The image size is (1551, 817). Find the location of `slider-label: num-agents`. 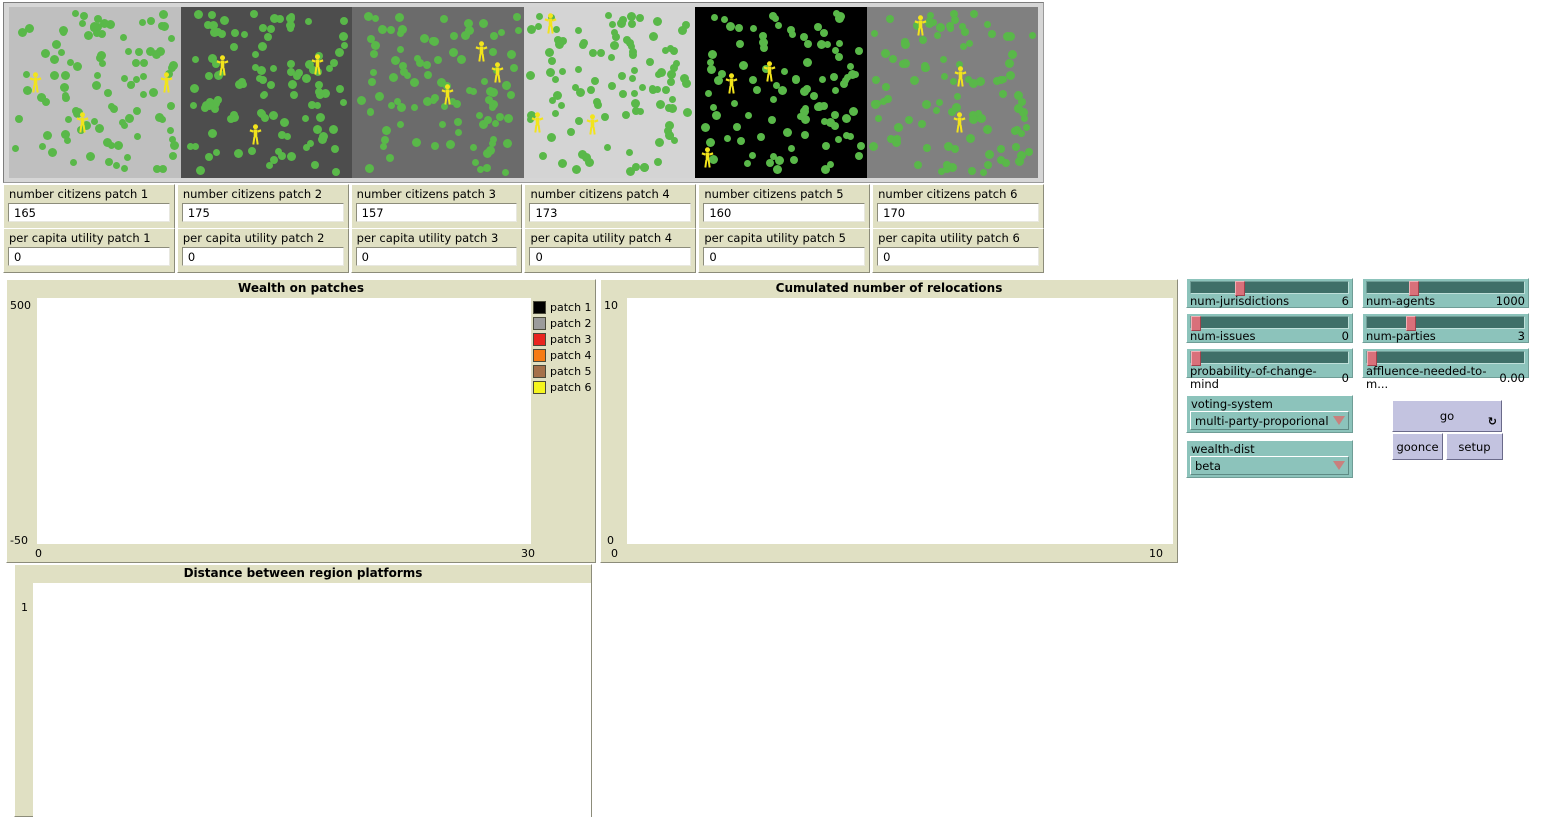

slider-label: num-agents is located at coordinates (1401, 301).